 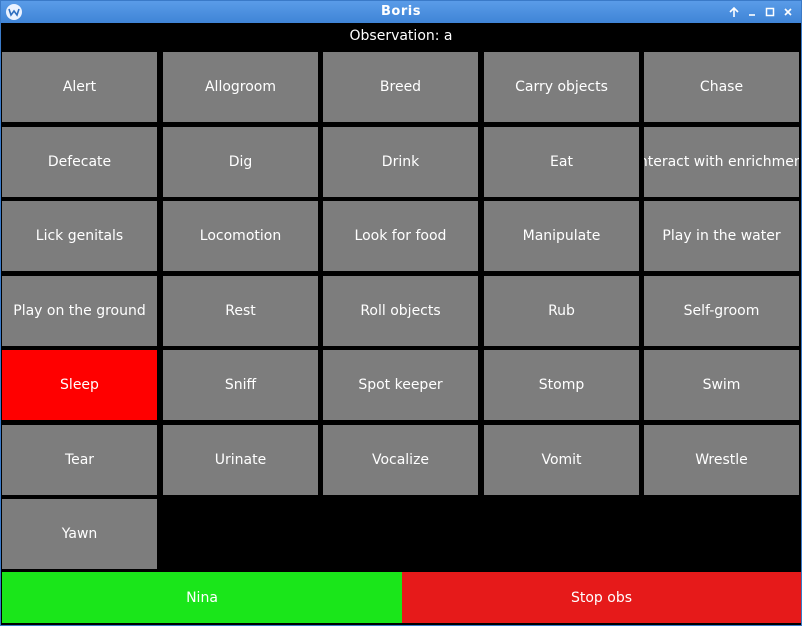 I want to click on behavior-button-sniff: Sniff, so click(x=240, y=385).